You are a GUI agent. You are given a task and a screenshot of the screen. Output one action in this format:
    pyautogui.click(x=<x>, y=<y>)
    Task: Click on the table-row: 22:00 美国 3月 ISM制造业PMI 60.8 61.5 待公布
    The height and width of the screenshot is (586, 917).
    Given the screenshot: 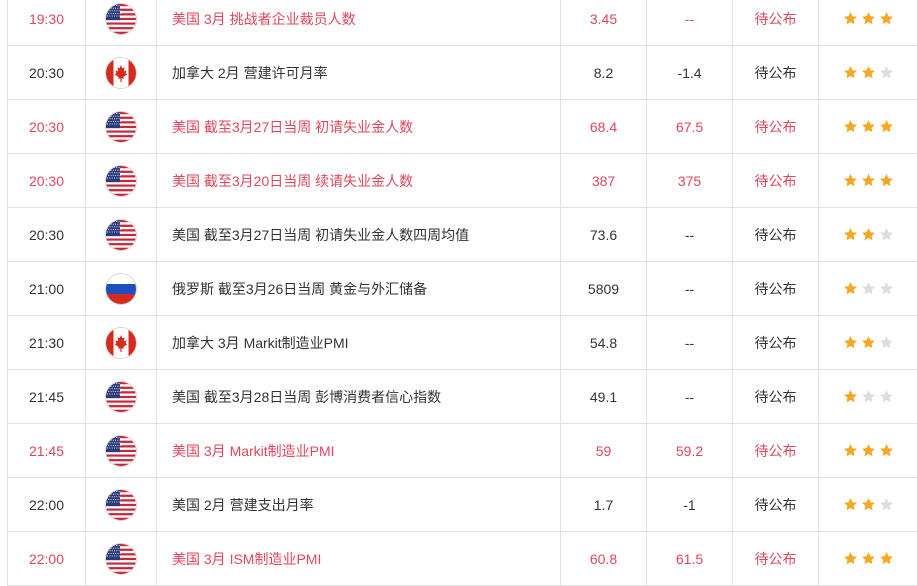 What is the action you would take?
    pyautogui.click(x=462, y=559)
    